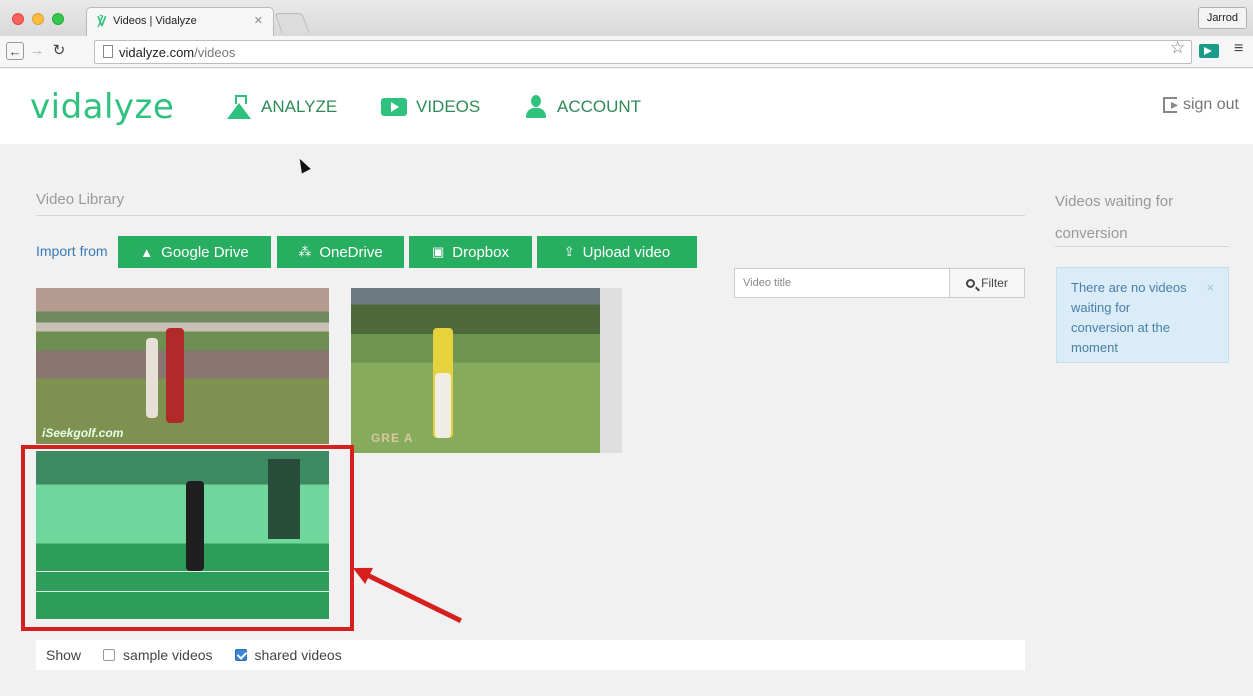  I want to click on show-label: Show, so click(64, 655).